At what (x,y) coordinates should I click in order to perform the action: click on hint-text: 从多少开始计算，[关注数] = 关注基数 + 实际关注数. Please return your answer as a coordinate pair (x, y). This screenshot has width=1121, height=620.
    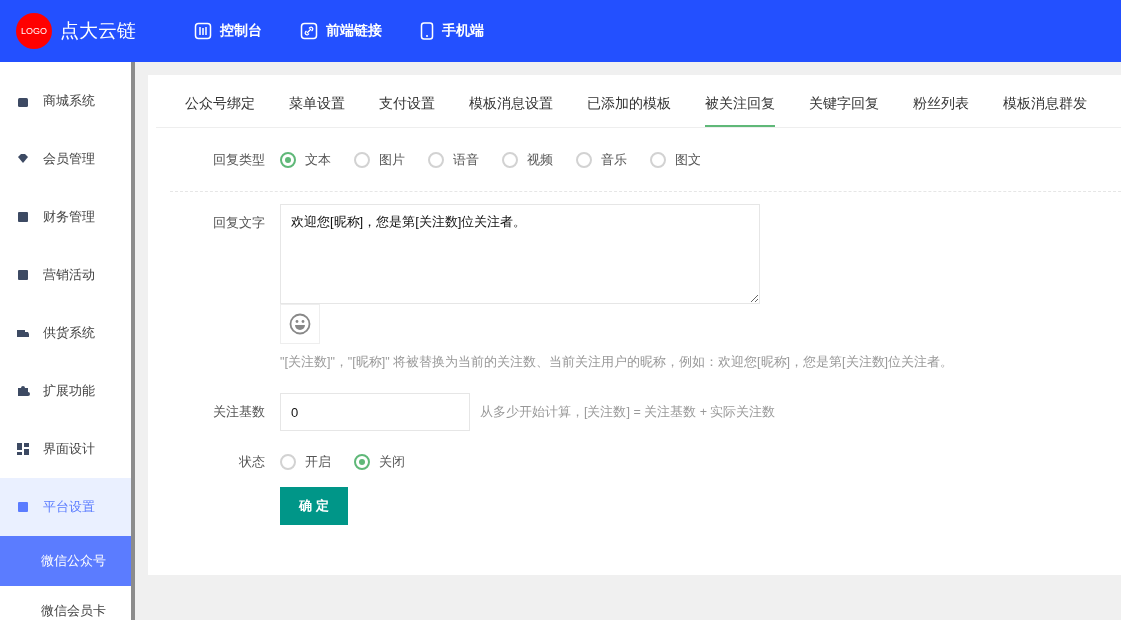
    Looking at the image, I should click on (628, 412).